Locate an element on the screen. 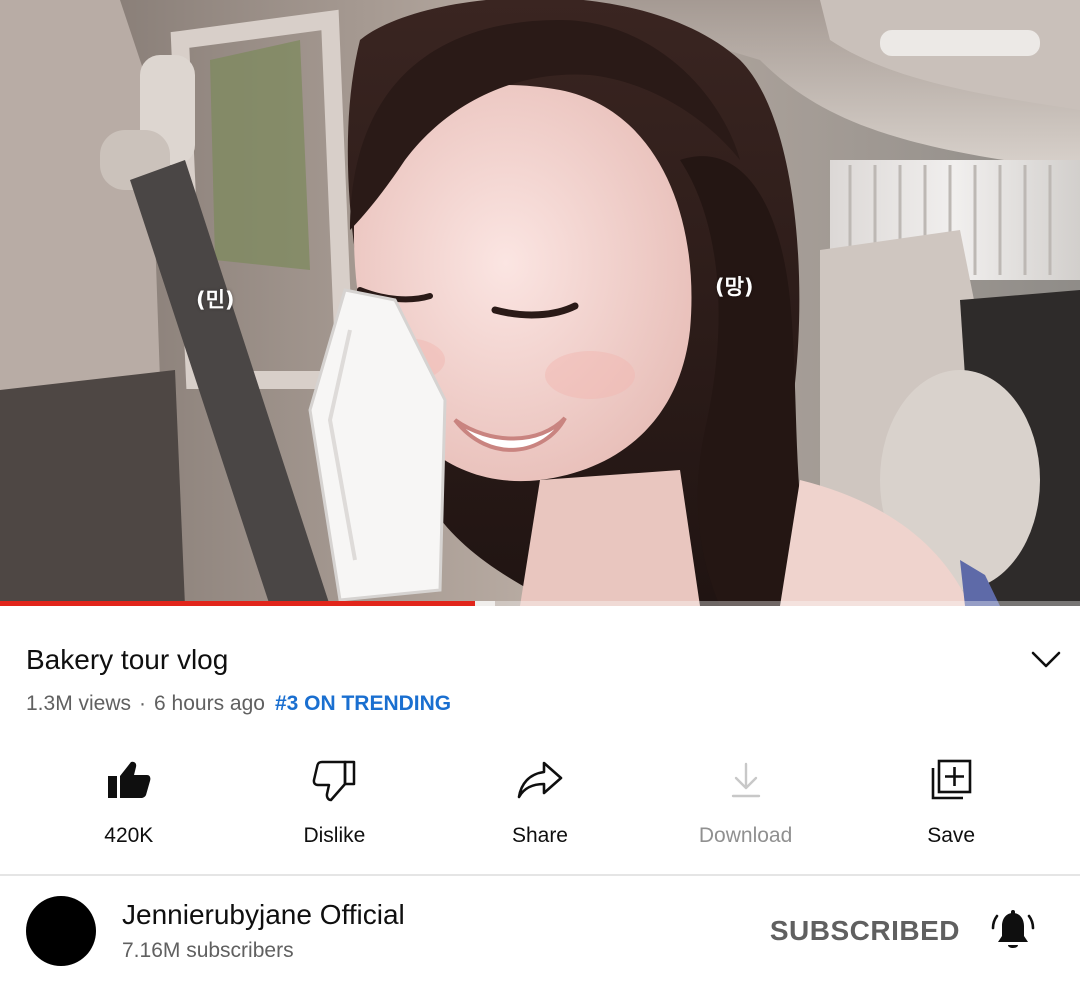  video-caption-right: (망) is located at coordinates (734, 287).